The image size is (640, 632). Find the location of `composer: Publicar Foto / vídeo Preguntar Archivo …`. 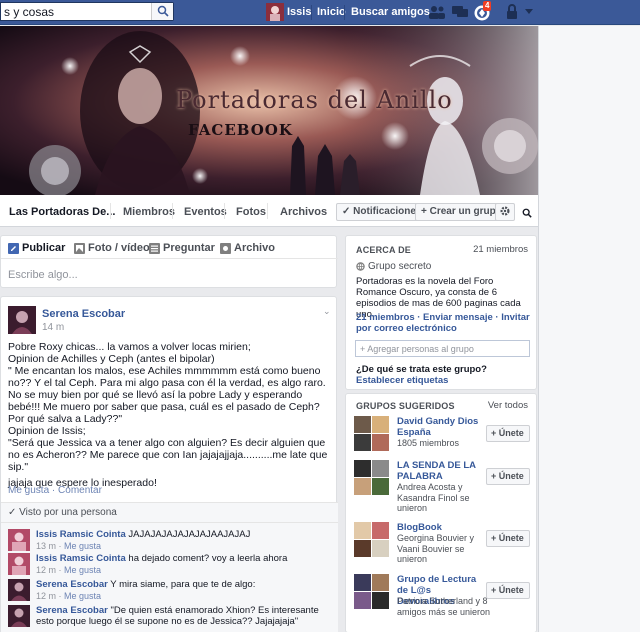

composer: Publicar Foto / vídeo Preguntar Archivo … is located at coordinates (169, 261).